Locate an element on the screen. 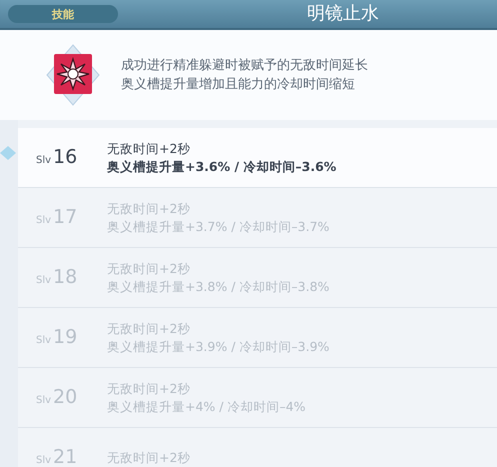  effect-text: 奥义槽提升量+3.9% / 冷却时间–3.9% is located at coordinates (218, 346).